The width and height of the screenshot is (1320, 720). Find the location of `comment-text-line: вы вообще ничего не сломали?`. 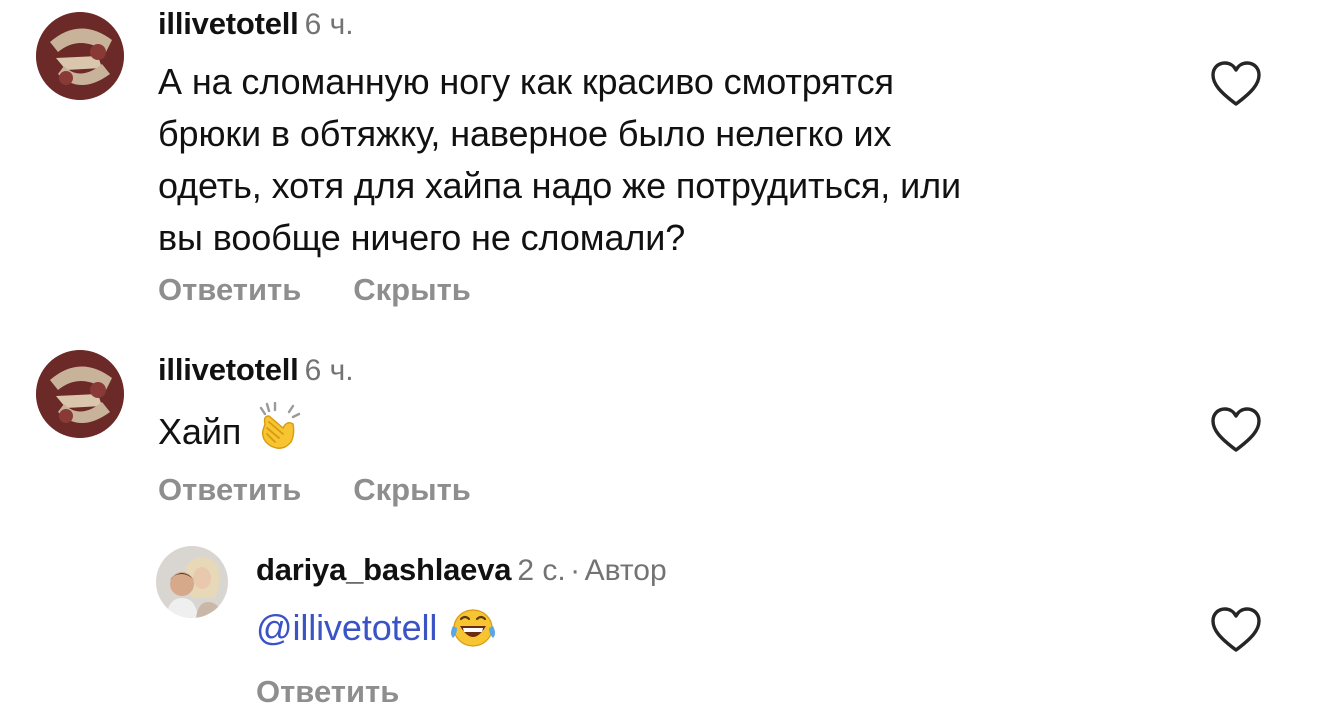

comment-text-line: вы вообще ничего не сломали? is located at coordinates (422, 237).